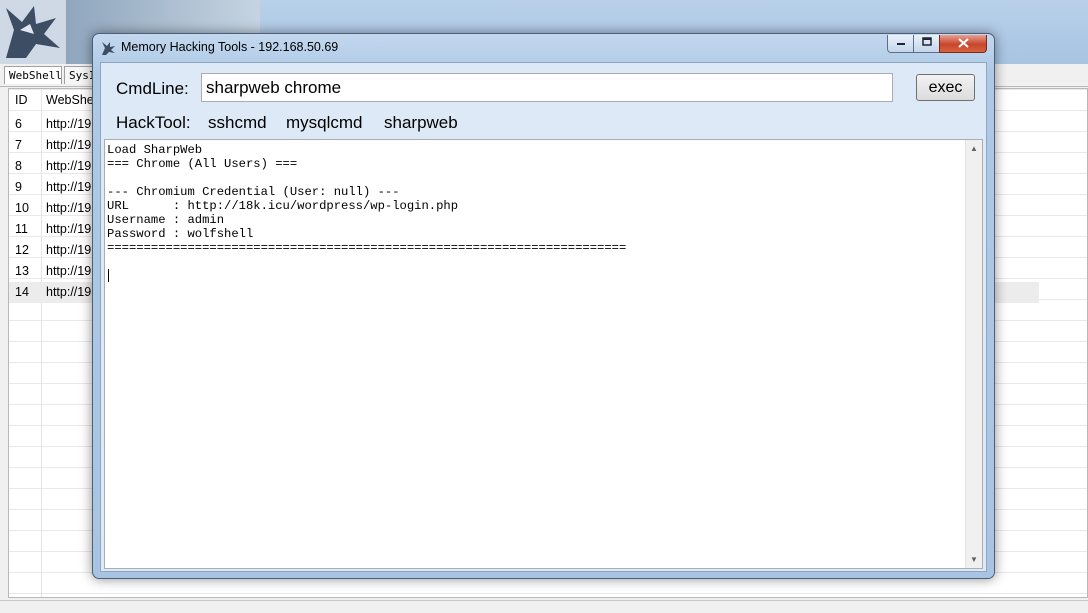  What do you see at coordinates (22, 208) in the screenshot?
I see `cell-id: 10` at bounding box center [22, 208].